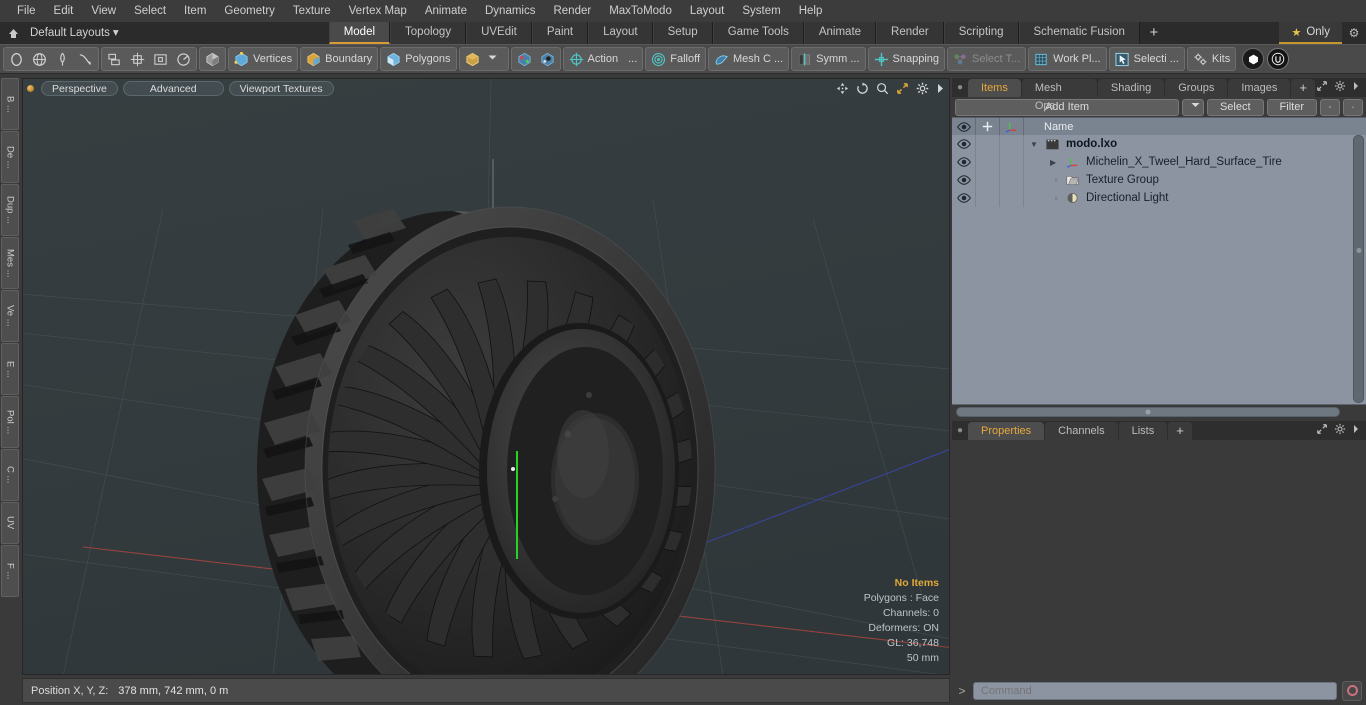 This screenshot has height=705, width=1366. Describe the element at coordinates (811, 11) in the screenshot. I see `menu-item-help: Help` at that location.